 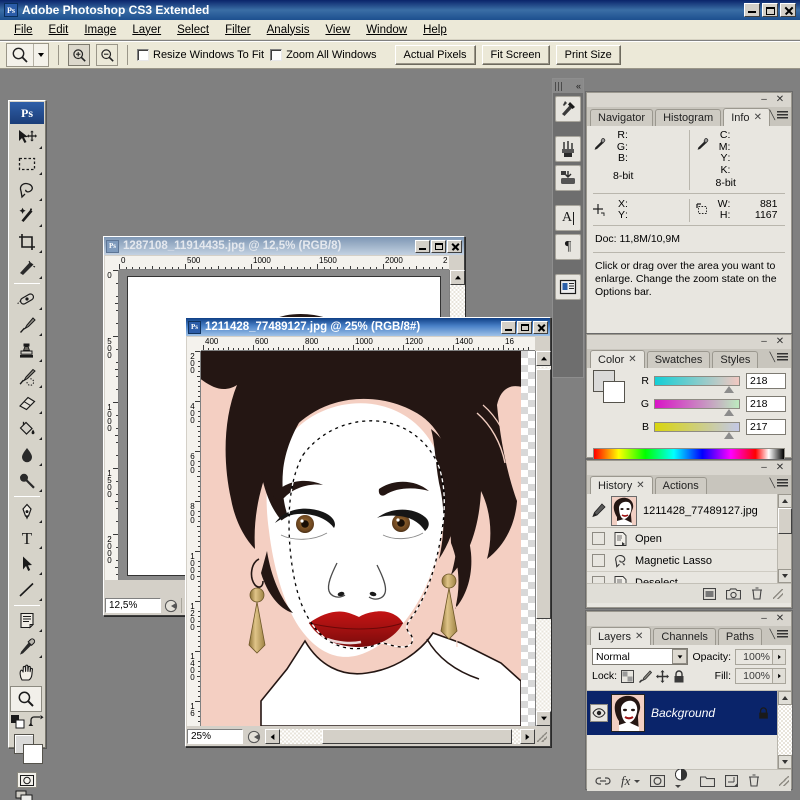 I want to click on current-tool-preset-picker, so click(x=27, y=55).